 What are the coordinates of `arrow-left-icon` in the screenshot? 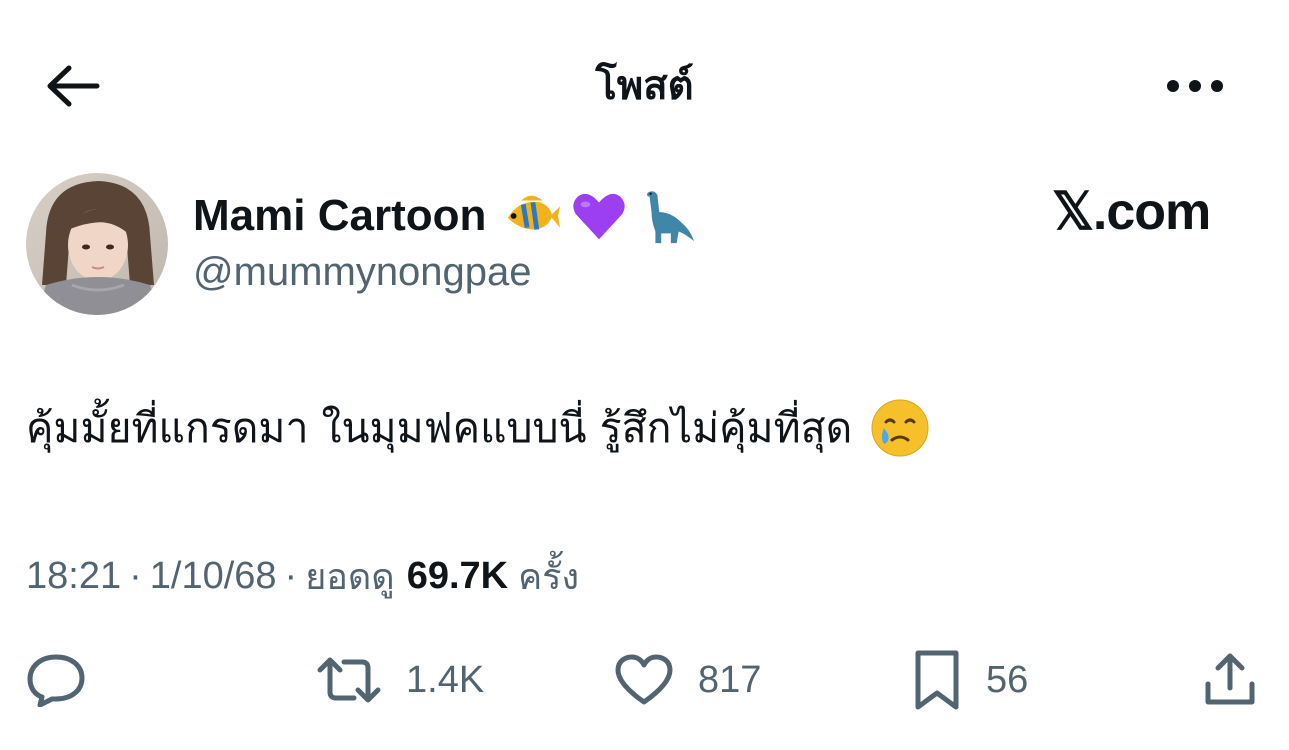 It's located at (73, 86).